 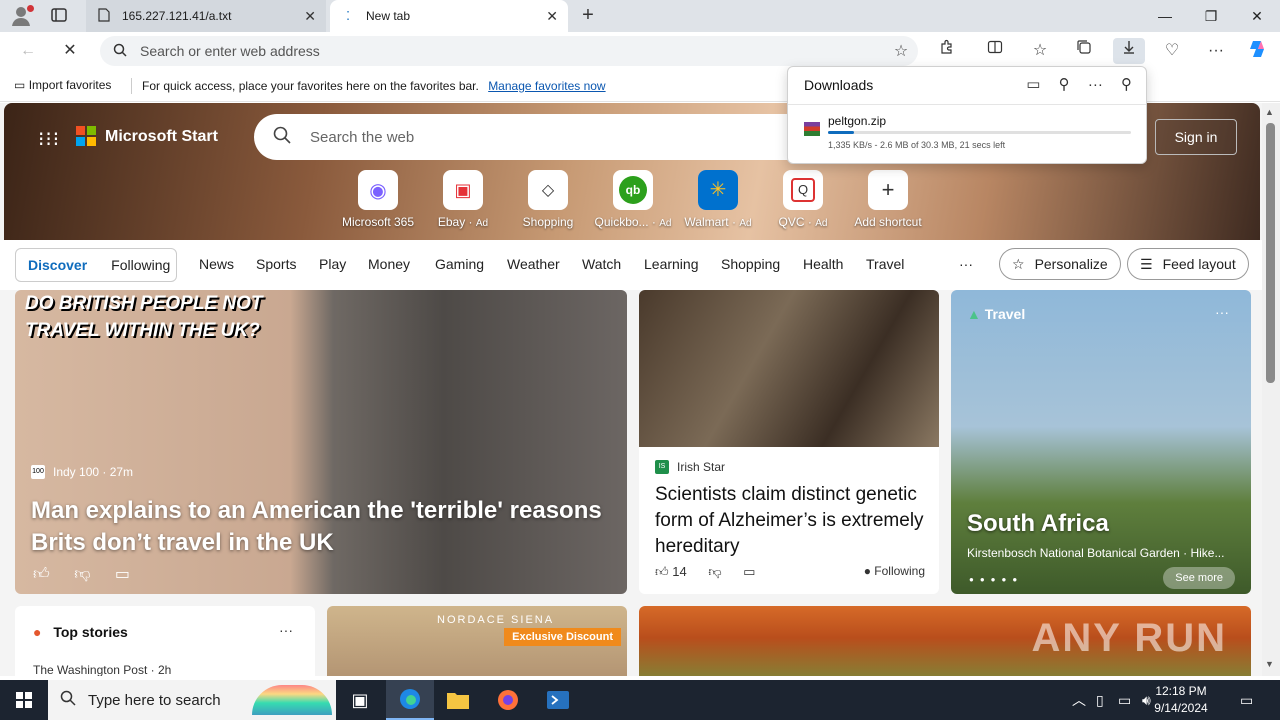 What do you see at coordinates (1199, 578) in the screenshot?
I see `see-more-button: See more` at bounding box center [1199, 578].